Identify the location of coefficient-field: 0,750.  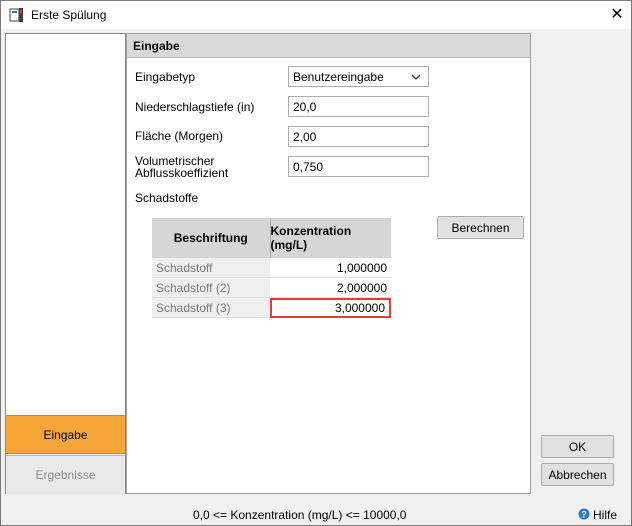
(358, 166).